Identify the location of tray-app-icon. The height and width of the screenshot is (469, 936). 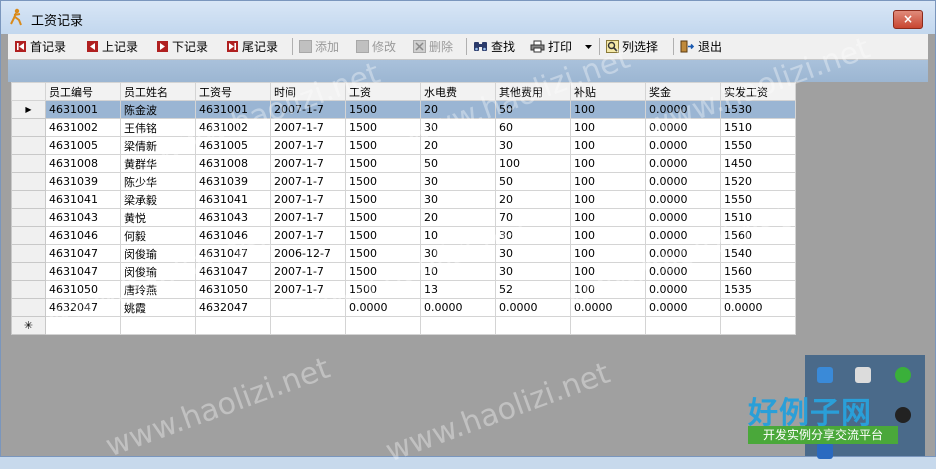
(825, 375).